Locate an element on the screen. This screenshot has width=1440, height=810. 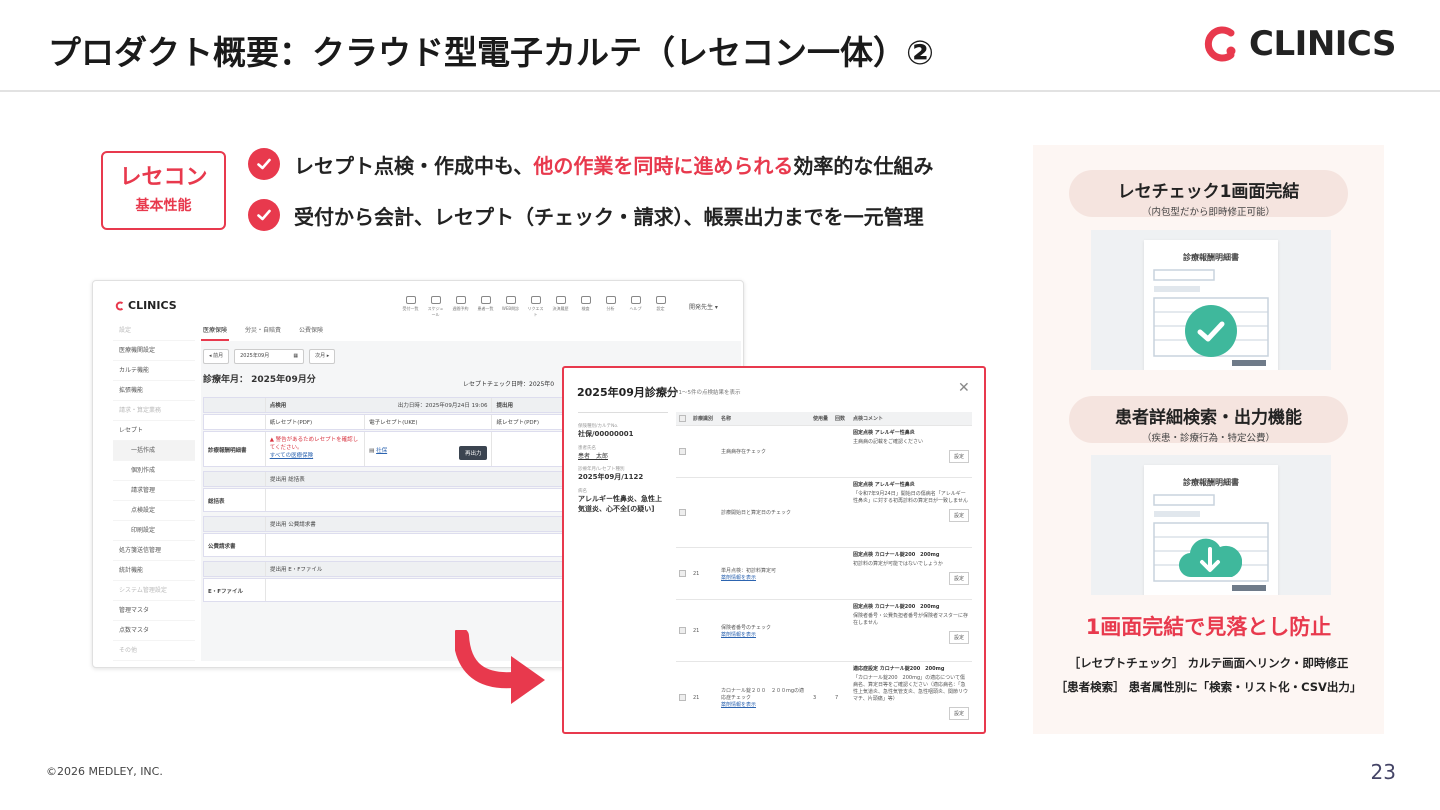
toolbar-label: ヘルプ is located at coordinates (635, 308).